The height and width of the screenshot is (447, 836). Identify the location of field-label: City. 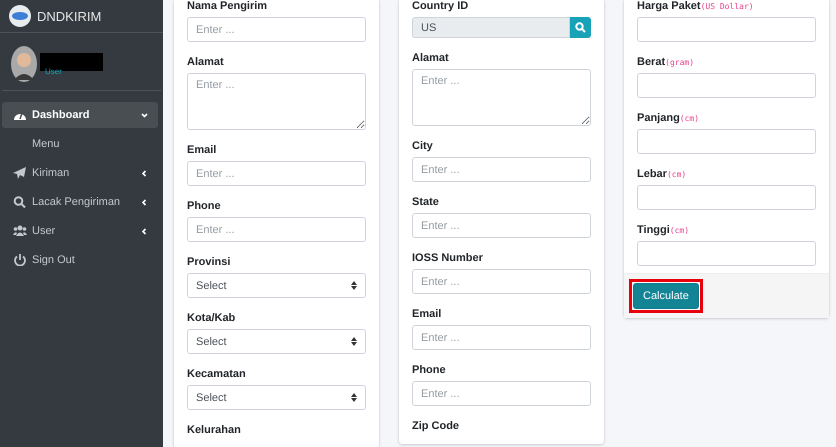
(423, 146).